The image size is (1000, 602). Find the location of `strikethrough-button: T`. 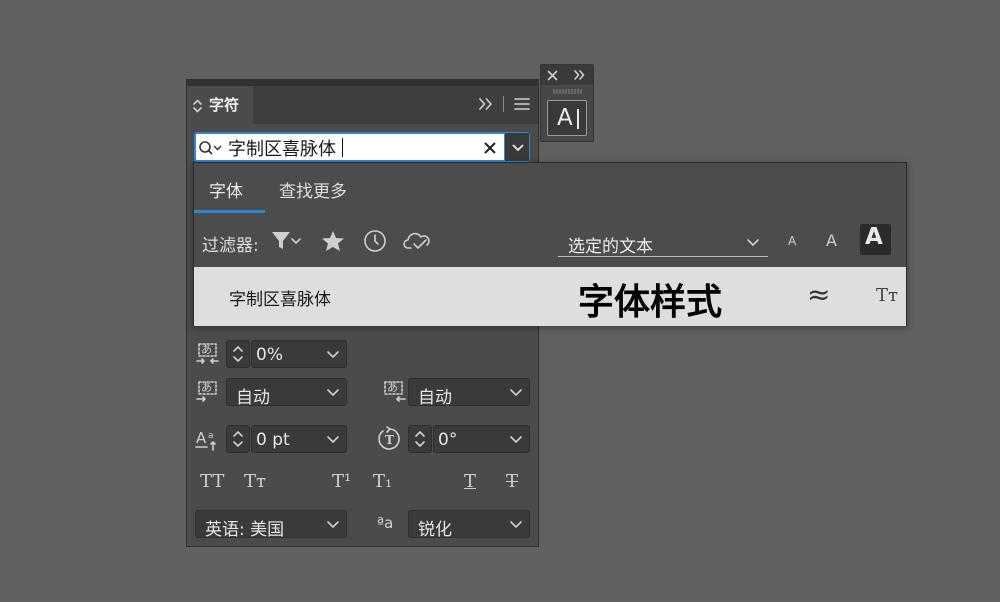

strikethrough-button: T is located at coordinates (512, 481).